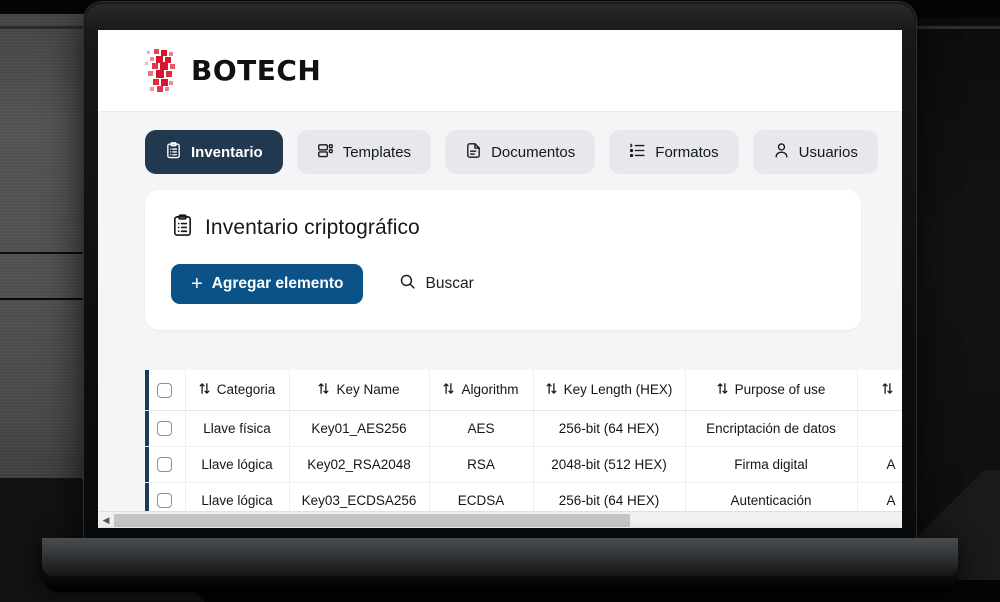 The width and height of the screenshot is (1000, 602). I want to click on scrollbar-track, so click(508, 520).